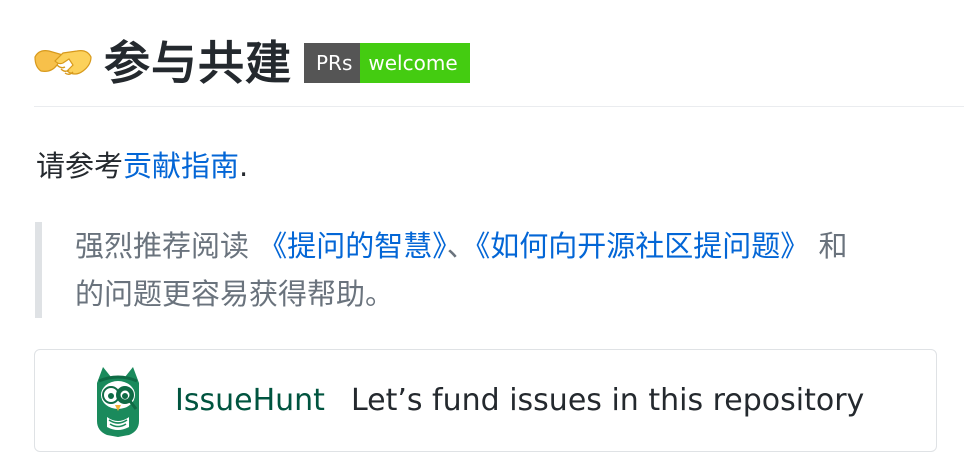  What do you see at coordinates (332, 63) in the screenshot?
I see `badge-label: PRs` at bounding box center [332, 63].